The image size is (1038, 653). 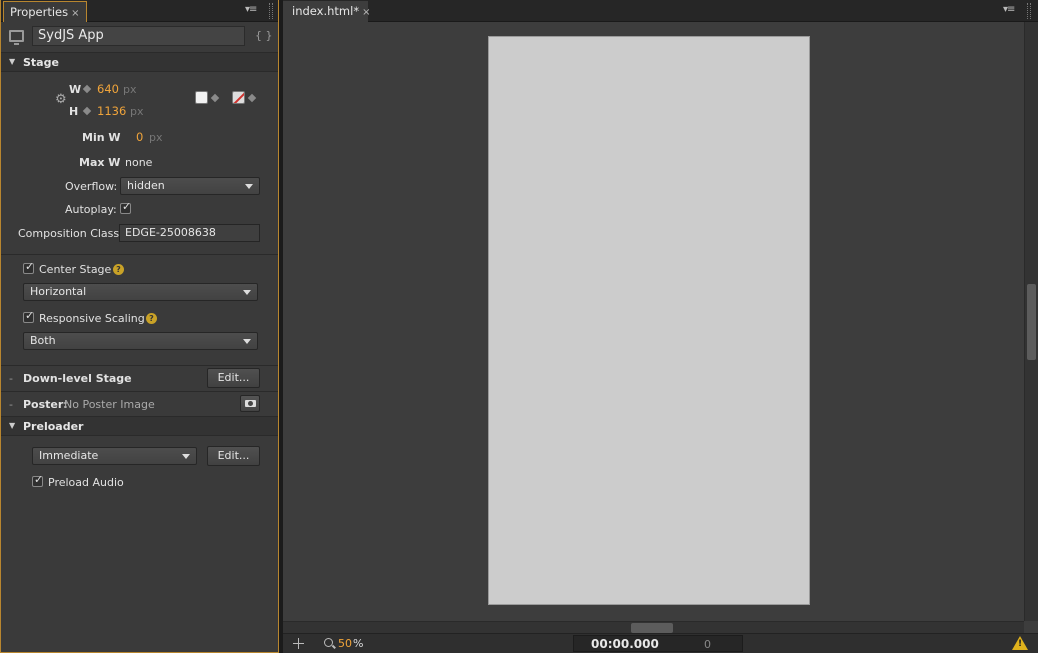 I want to click on height-unit: px, so click(x=137, y=111).